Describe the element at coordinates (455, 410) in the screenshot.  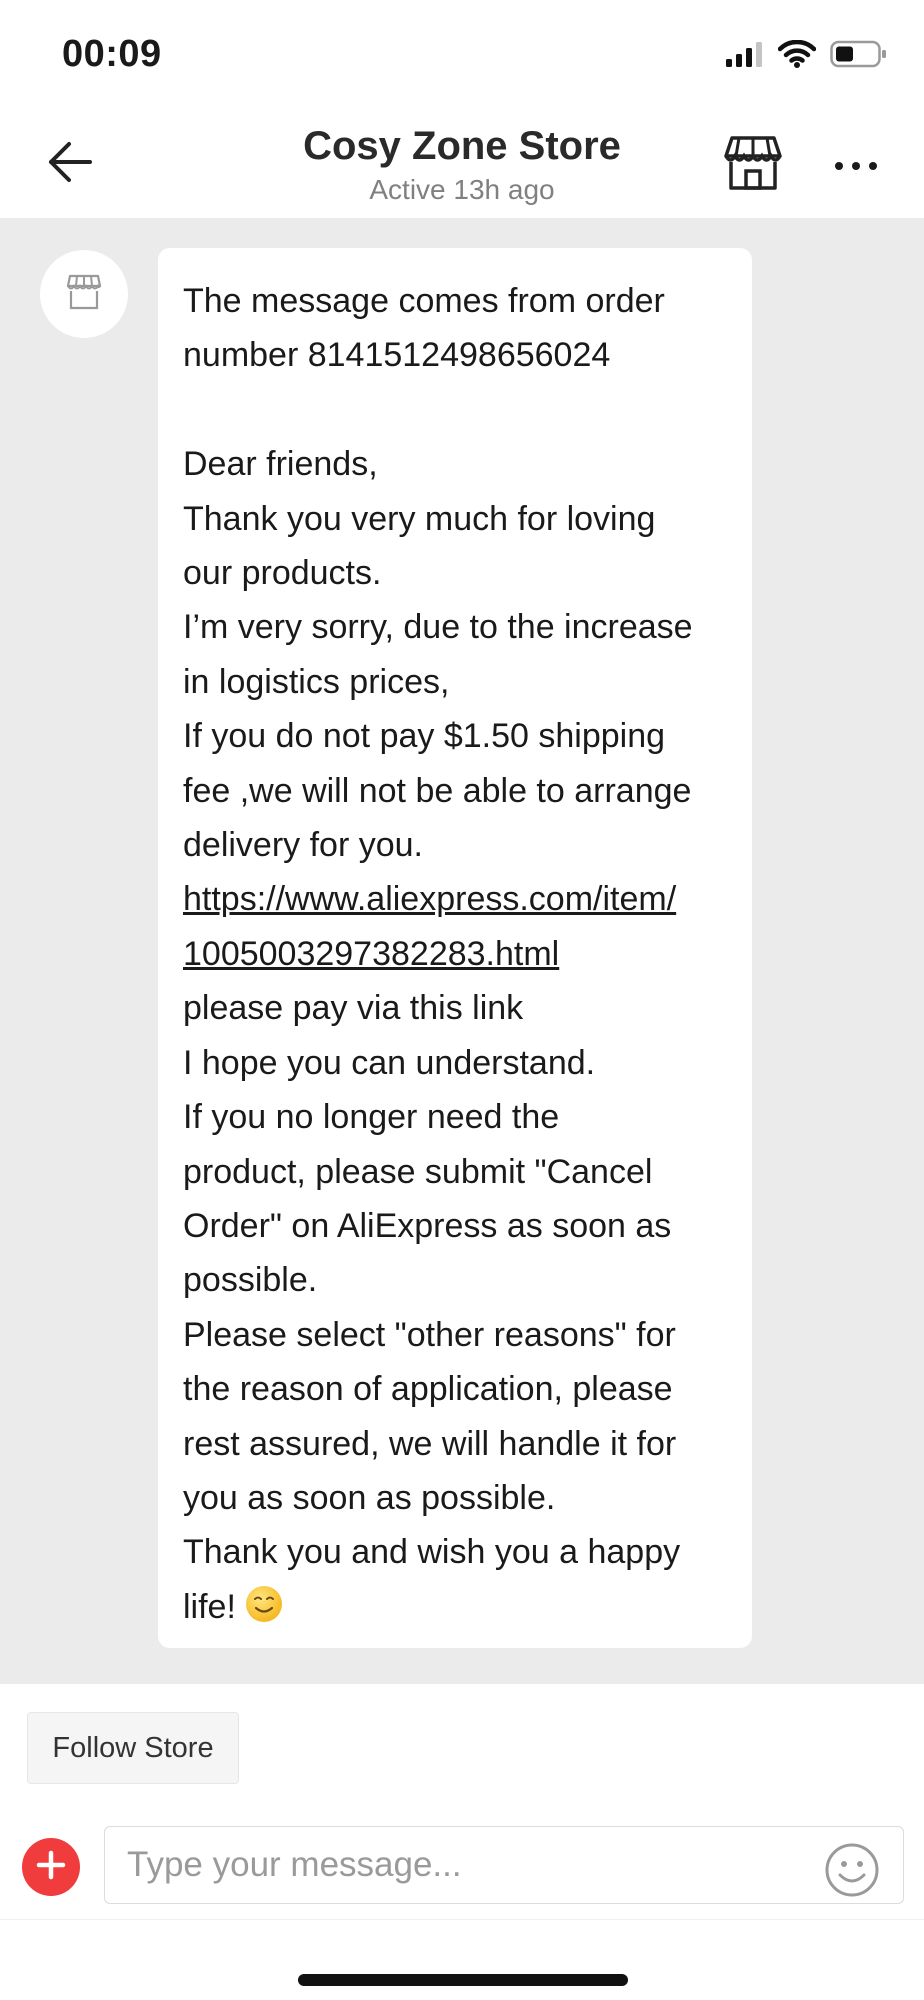
I see `message-line` at that location.